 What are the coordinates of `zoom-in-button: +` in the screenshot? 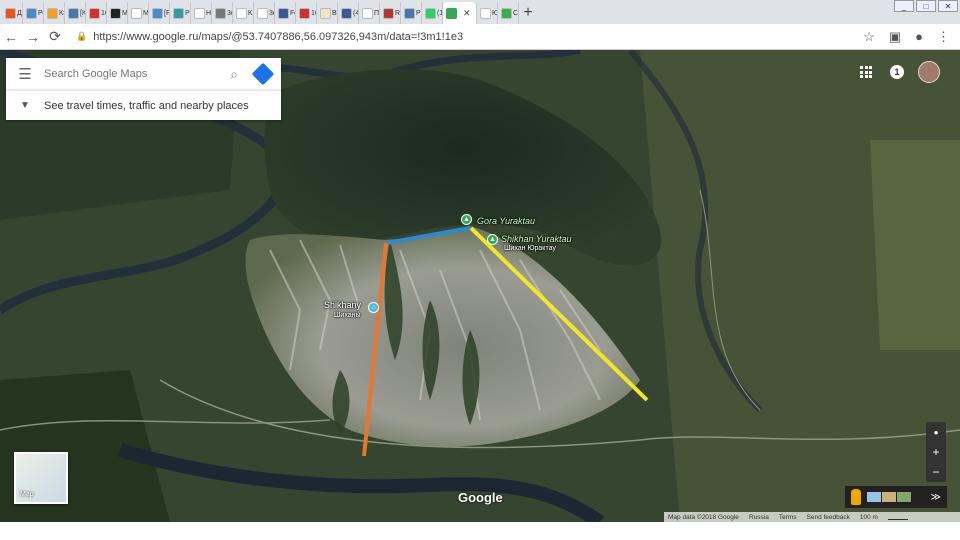 It's located at (935, 452).